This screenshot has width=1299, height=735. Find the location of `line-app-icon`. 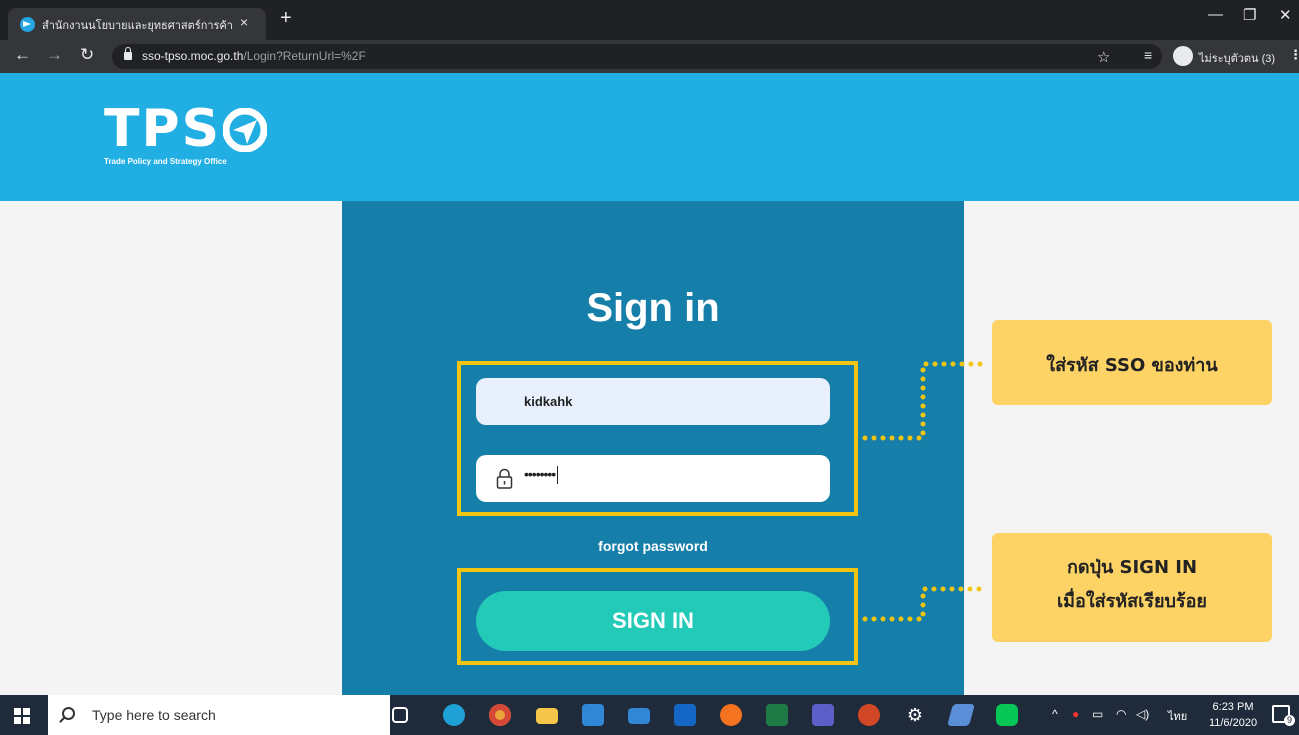

line-app-icon is located at coordinates (1007, 715).